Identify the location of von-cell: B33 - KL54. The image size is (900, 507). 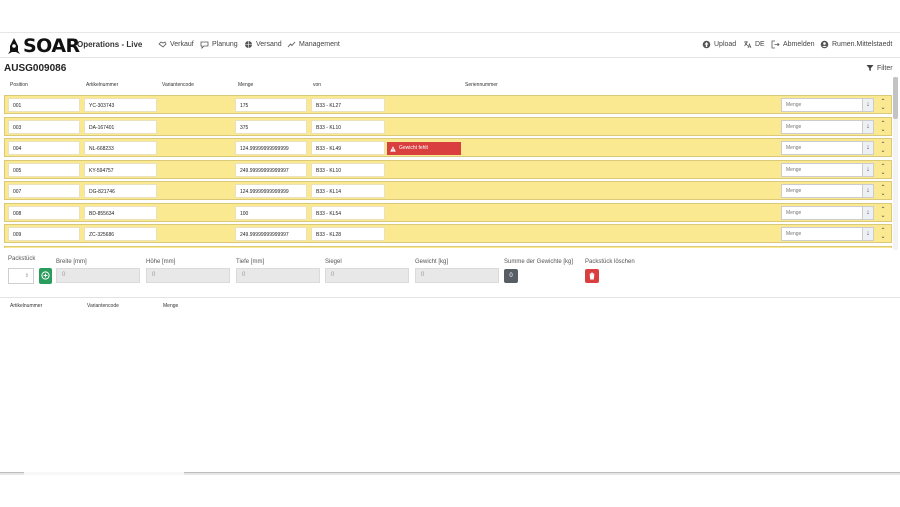
(348, 213).